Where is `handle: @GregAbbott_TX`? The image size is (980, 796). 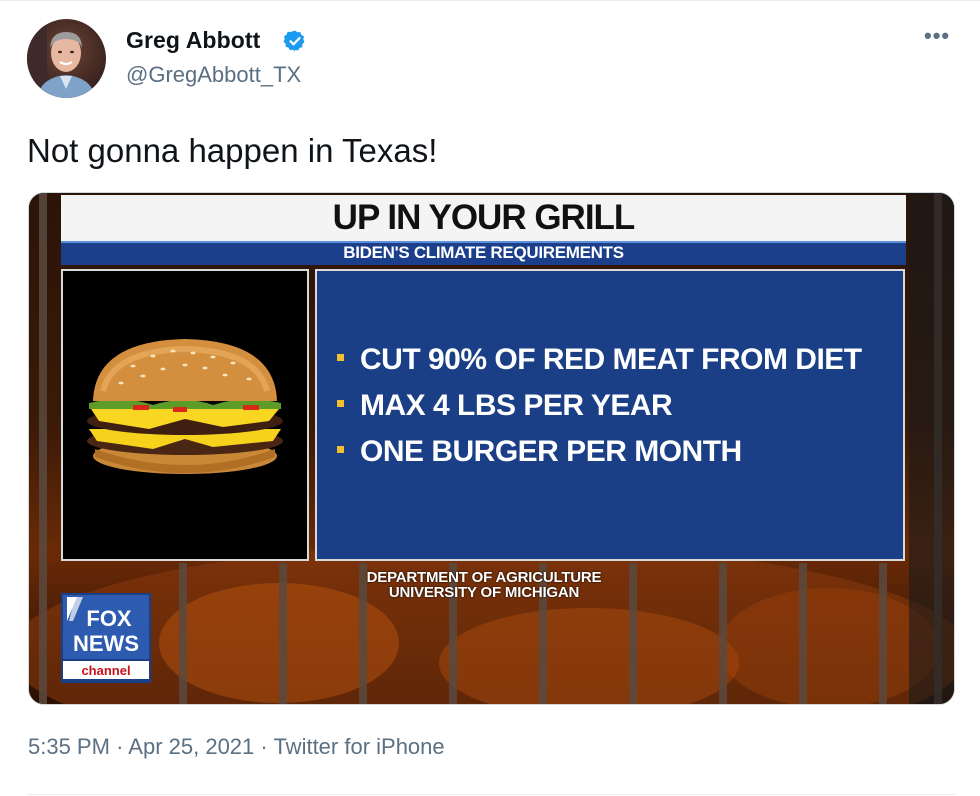 handle: @GregAbbott_TX is located at coordinates (213, 75).